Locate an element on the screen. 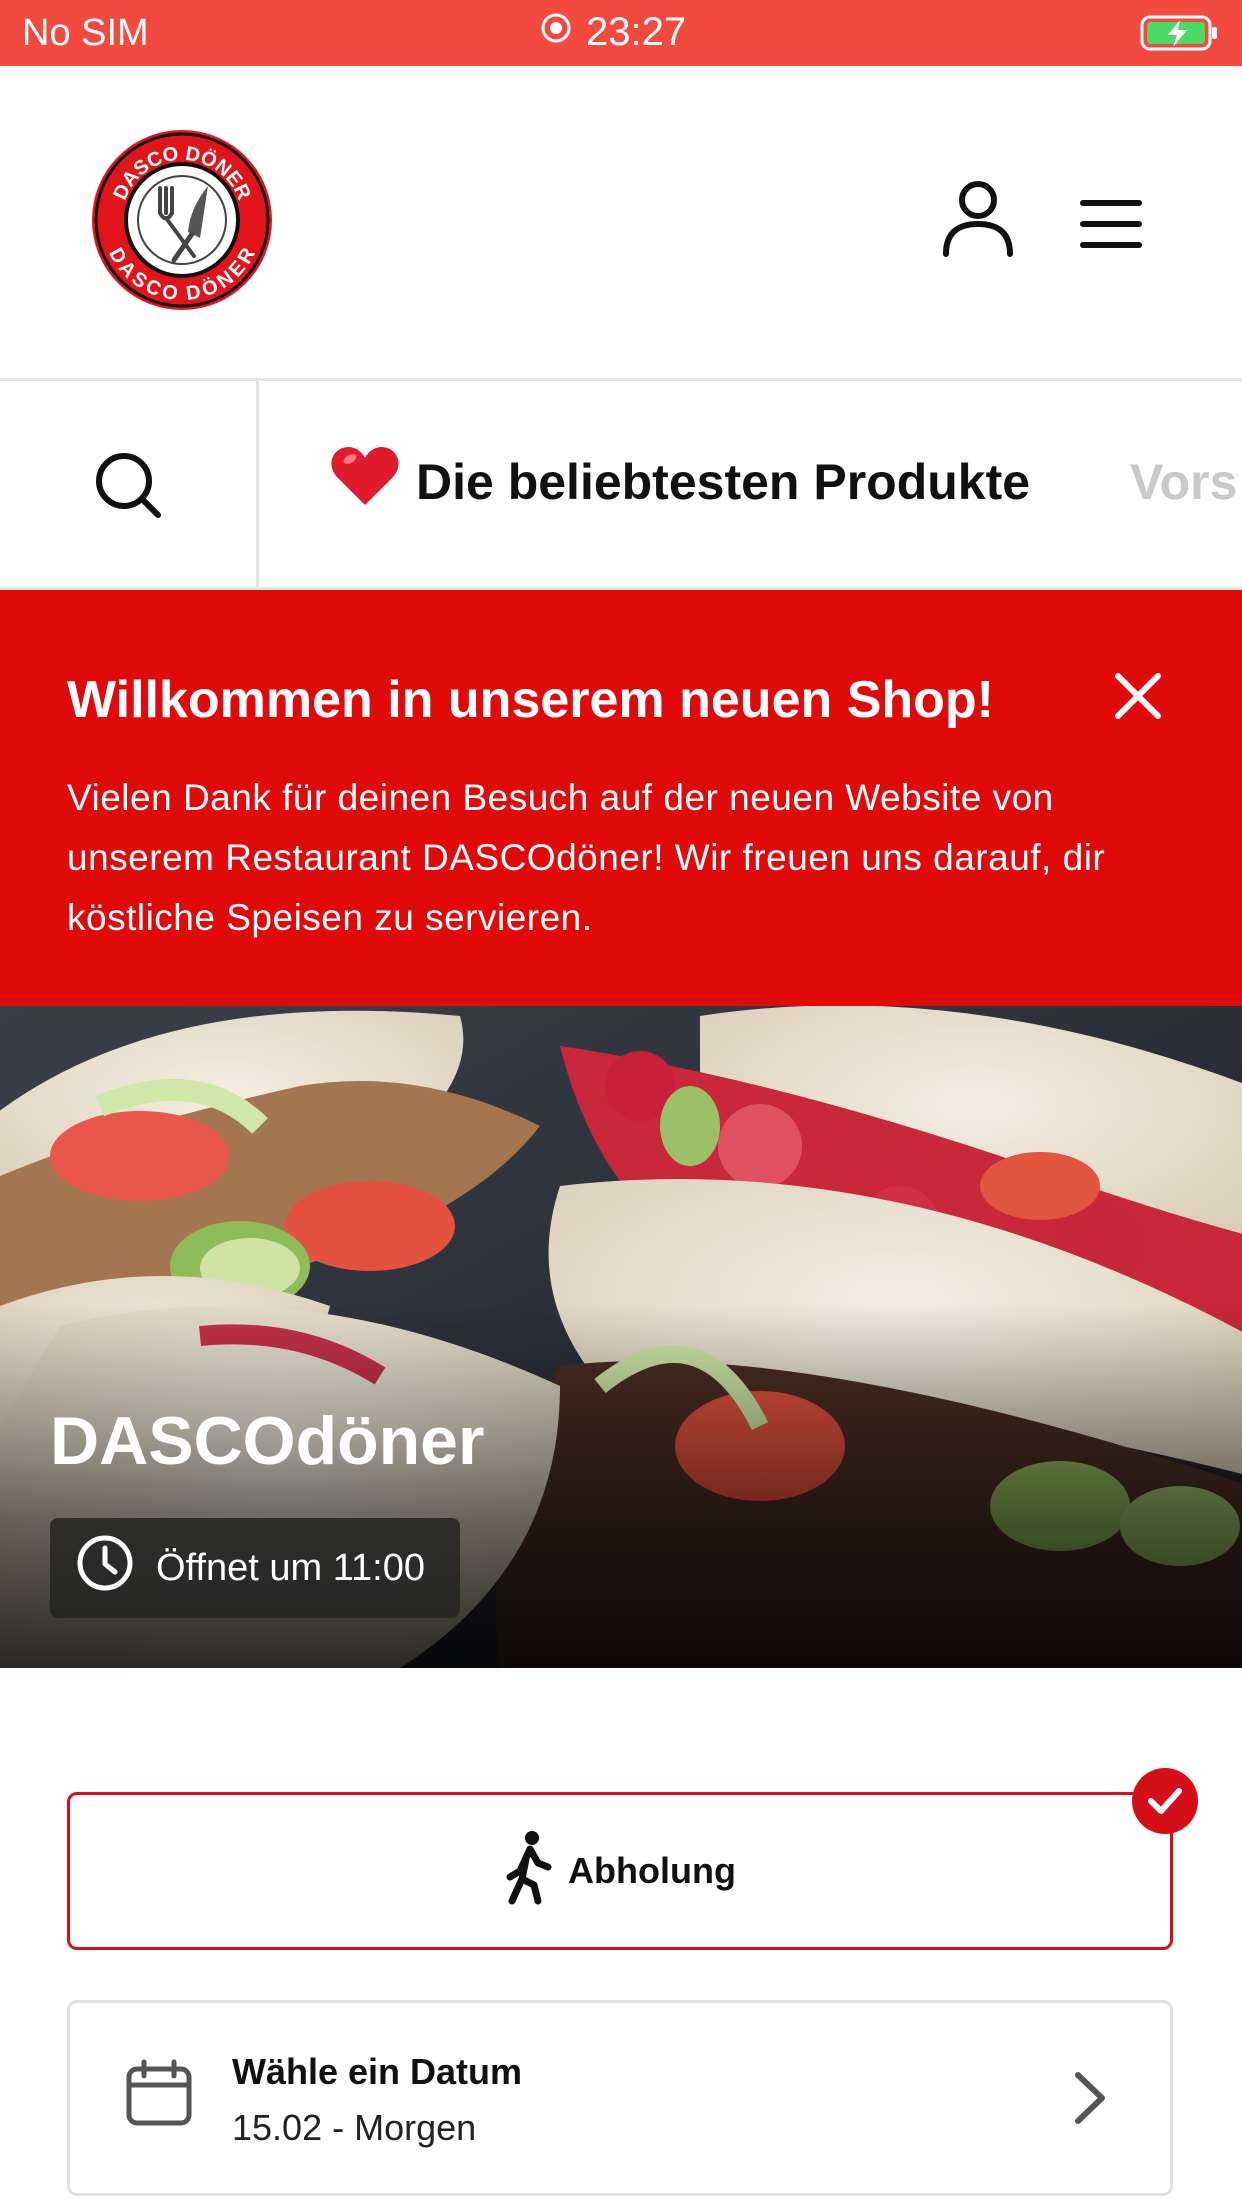 This screenshot has width=1242, height=2208. menu-icon is located at coordinates (1111, 228).